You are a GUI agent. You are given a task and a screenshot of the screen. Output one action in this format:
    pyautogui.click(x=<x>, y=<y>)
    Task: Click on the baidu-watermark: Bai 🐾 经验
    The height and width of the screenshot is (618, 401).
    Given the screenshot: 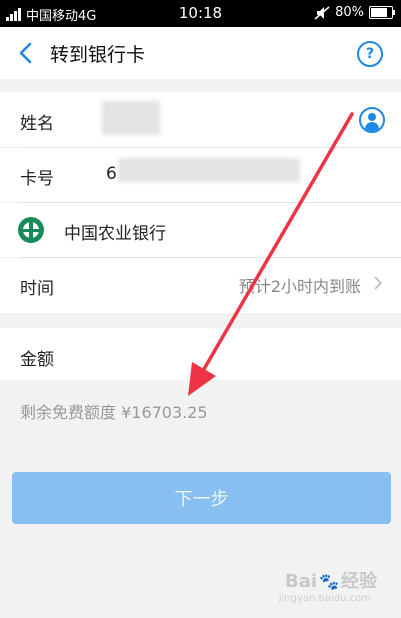 What is the action you would take?
    pyautogui.click(x=331, y=580)
    